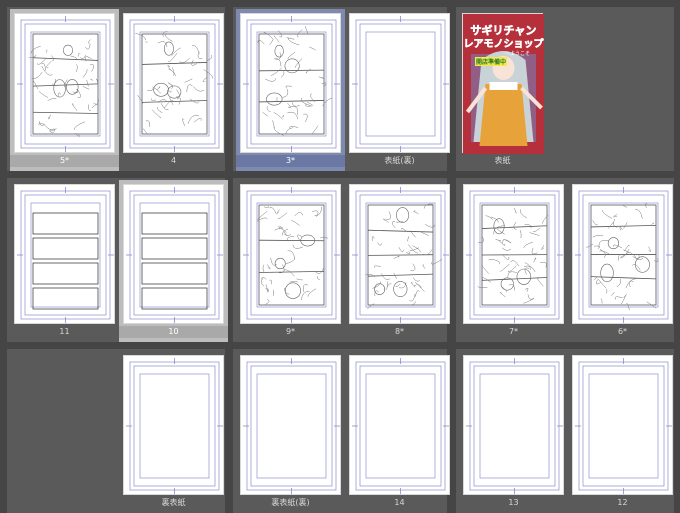 The width and height of the screenshot is (680, 513). I want to click on spread-2-2: 13 12, so click(565, 431).